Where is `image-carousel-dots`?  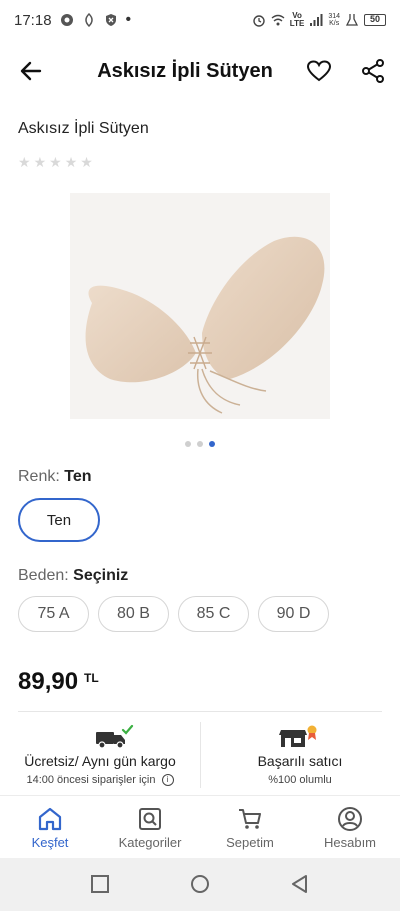 image-carousel-dots is located at coordinates (200, 444).